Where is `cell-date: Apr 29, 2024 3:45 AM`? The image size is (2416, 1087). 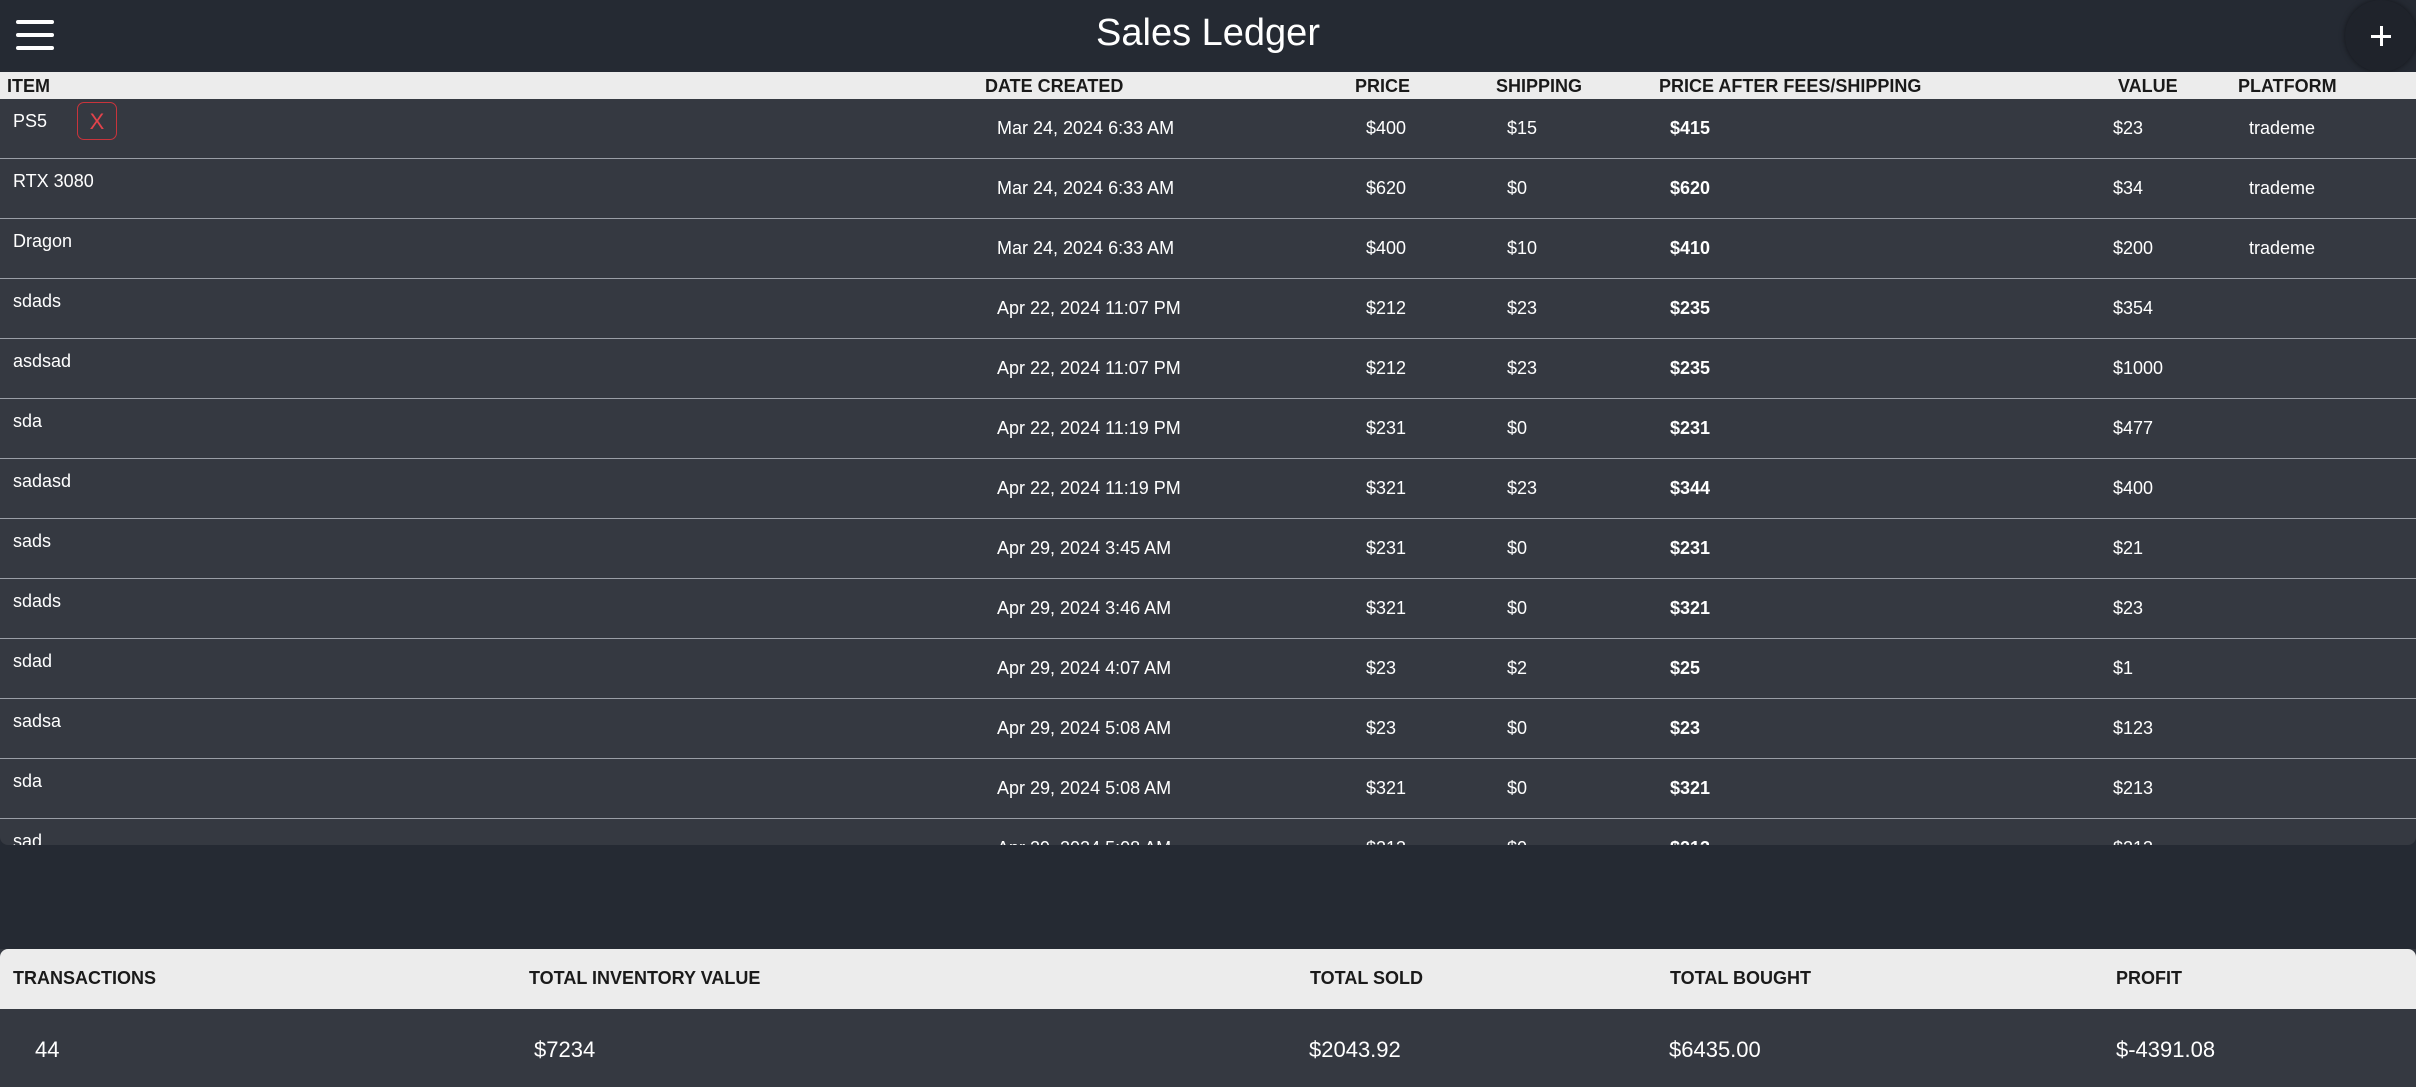 cell-date: Apr 29, 2024 3:45 AM is located at coordinates (1084, 548).